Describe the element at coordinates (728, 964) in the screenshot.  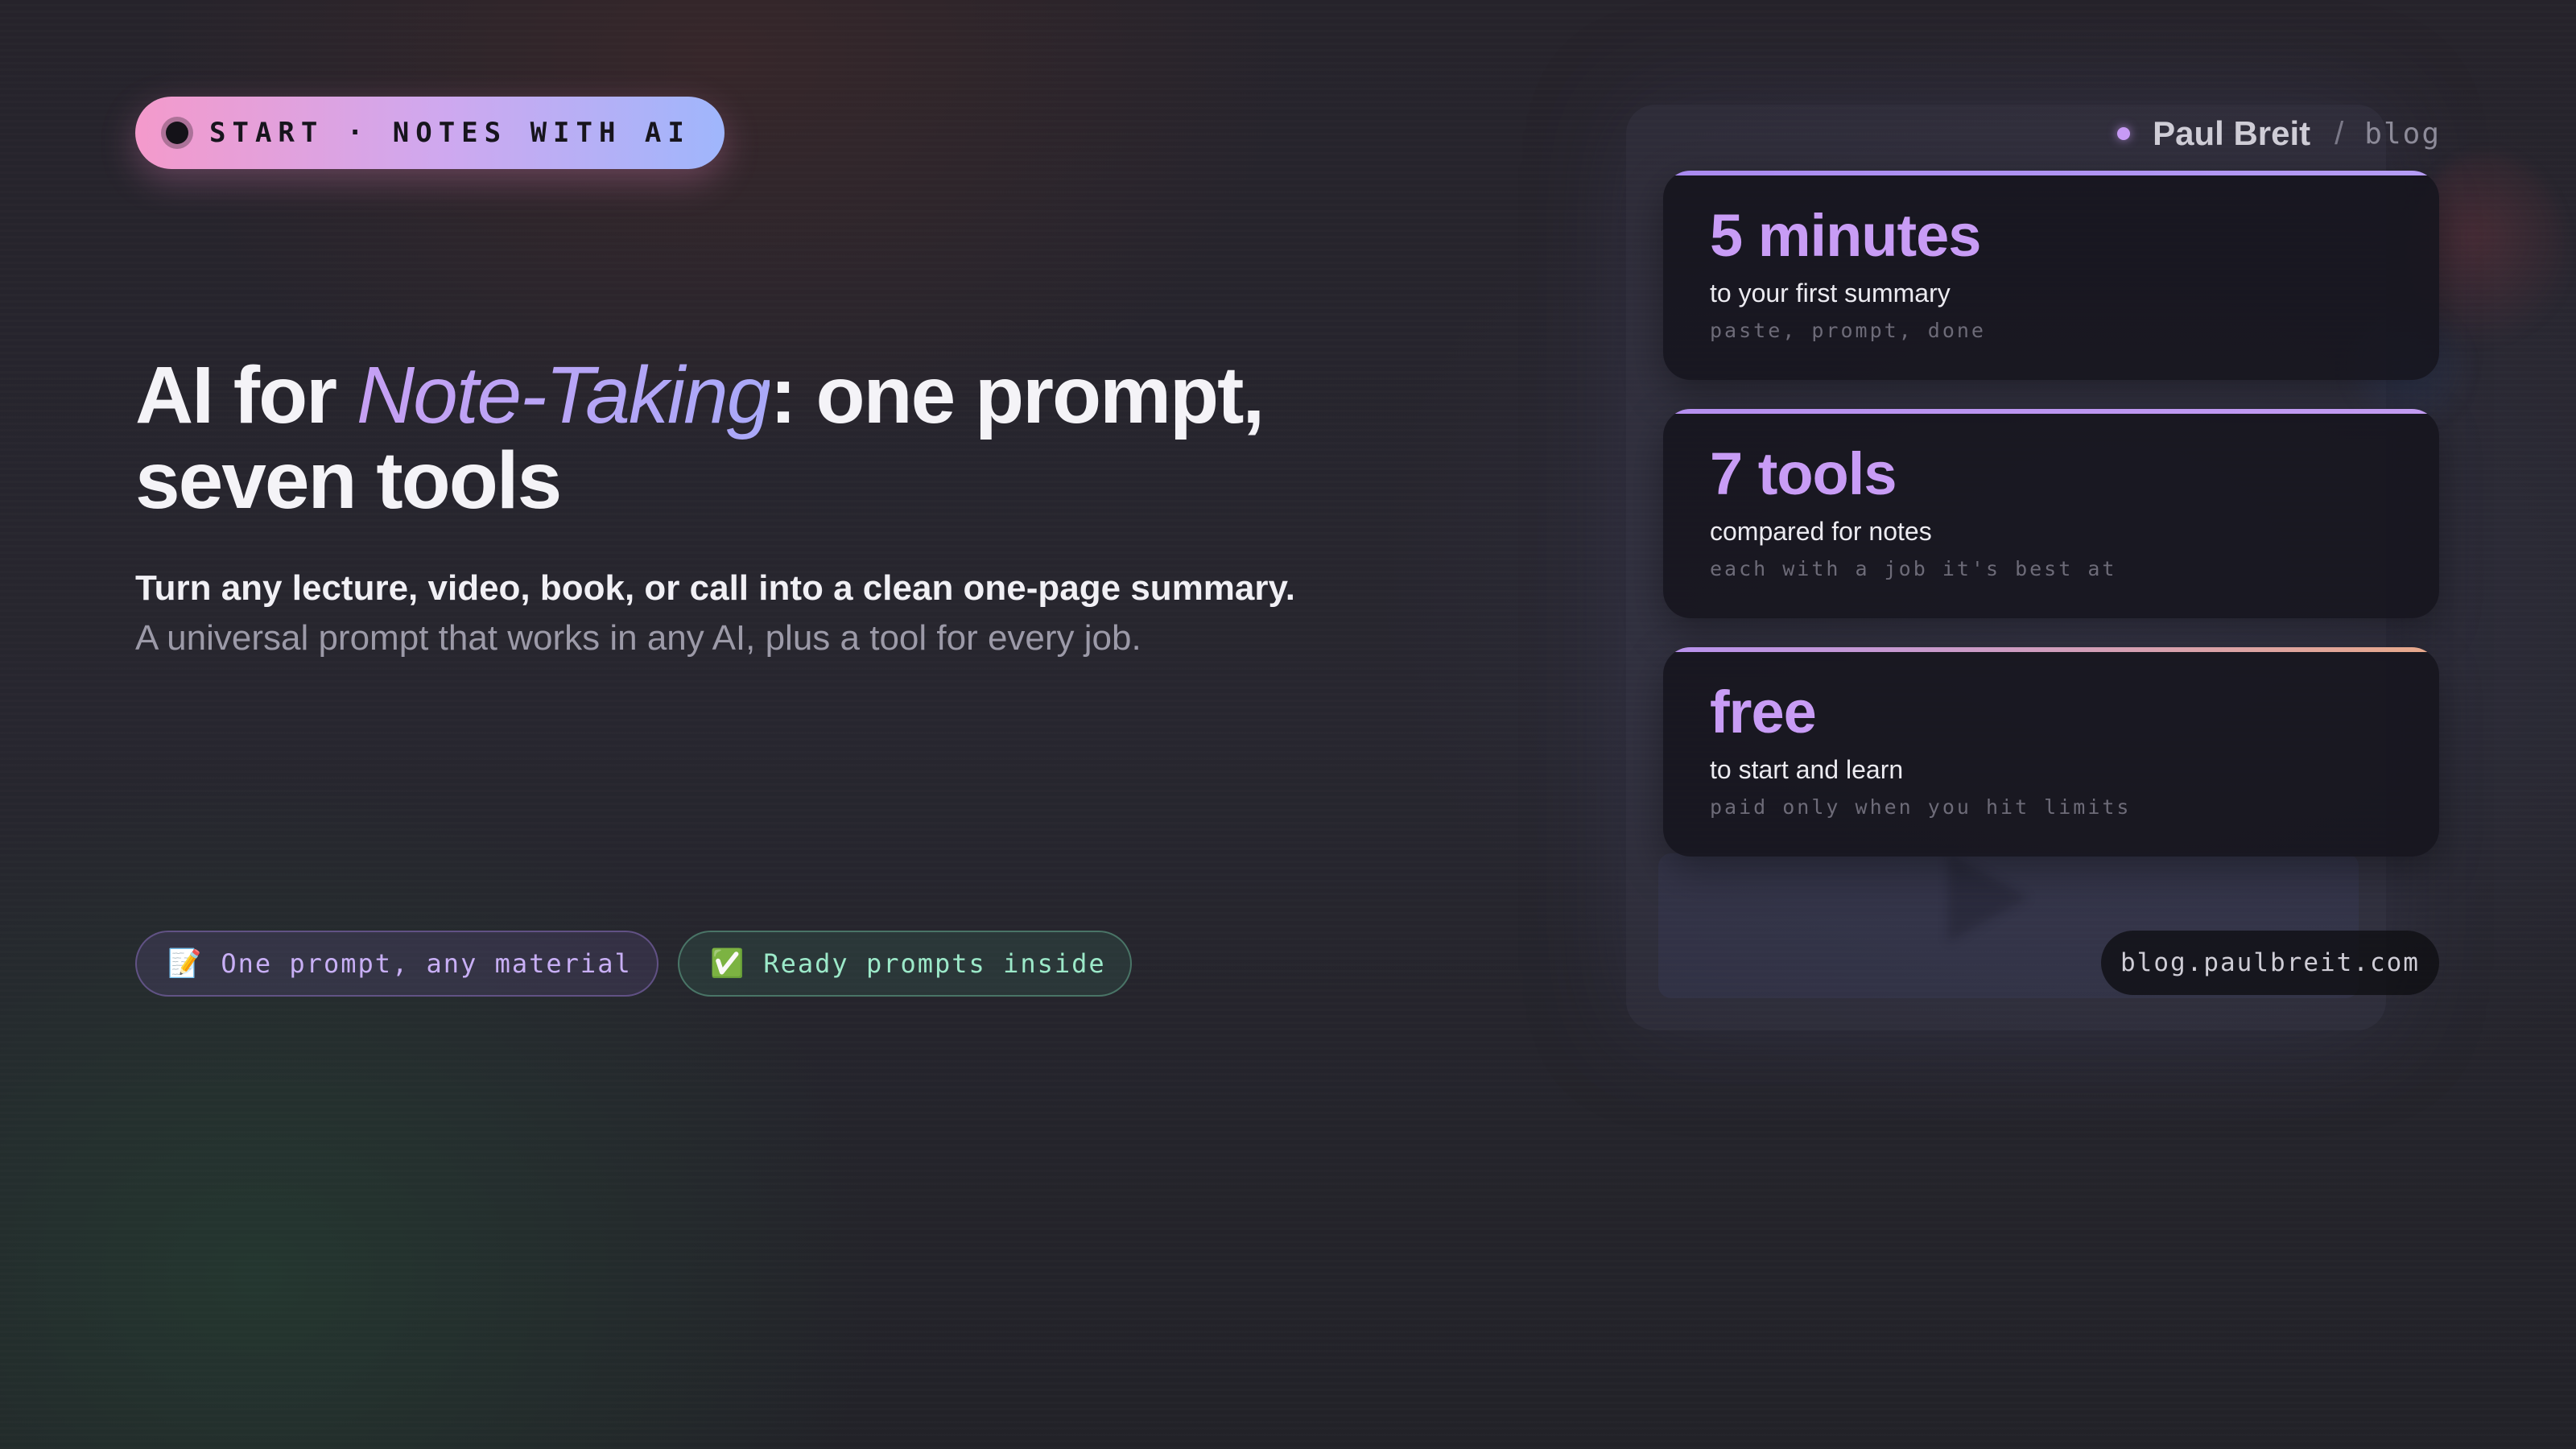
I see `check-mark-icon: ✅` at that location.